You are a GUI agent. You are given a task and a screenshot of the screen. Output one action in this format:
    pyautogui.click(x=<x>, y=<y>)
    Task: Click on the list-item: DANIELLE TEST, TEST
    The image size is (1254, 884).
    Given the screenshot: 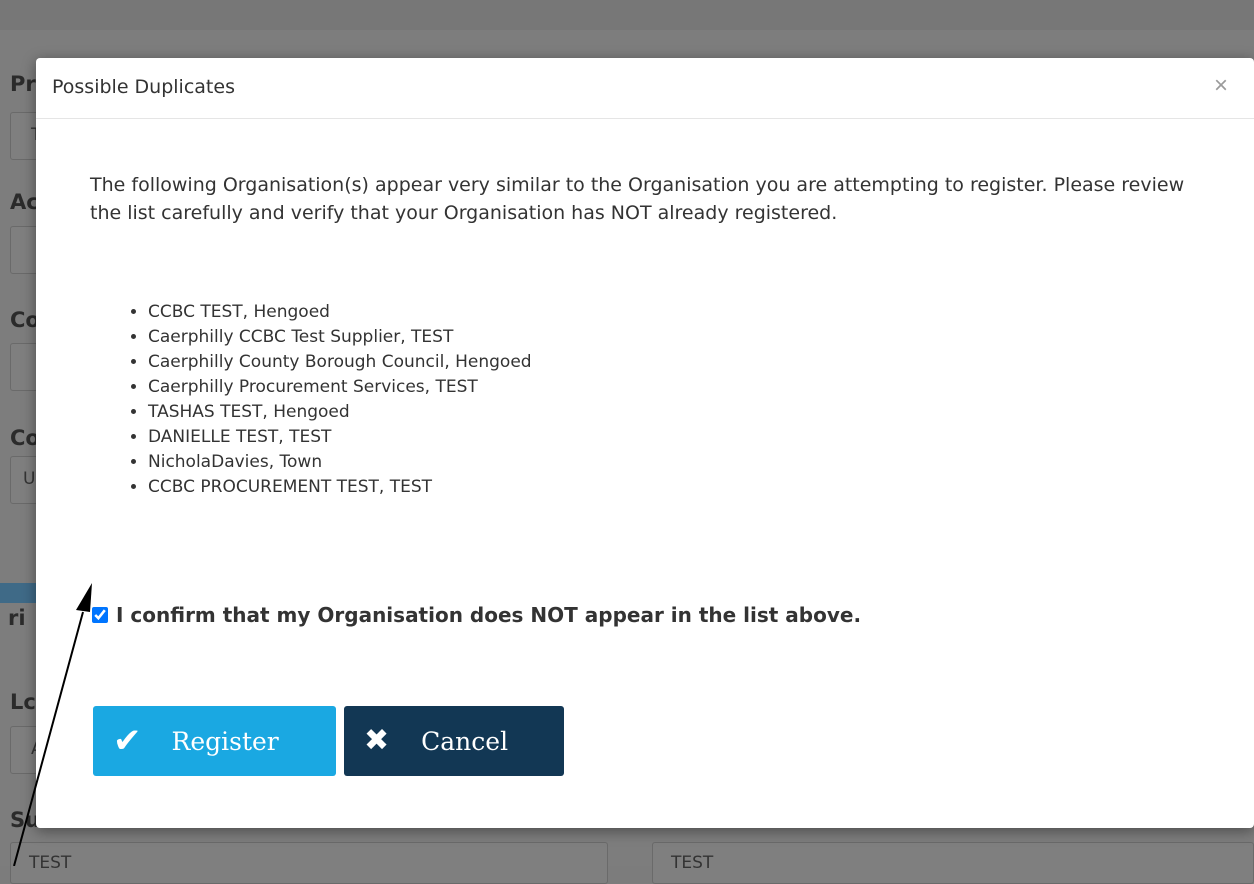 What is the action you would take?
    pyautogui.click(x=340, y=437)
    